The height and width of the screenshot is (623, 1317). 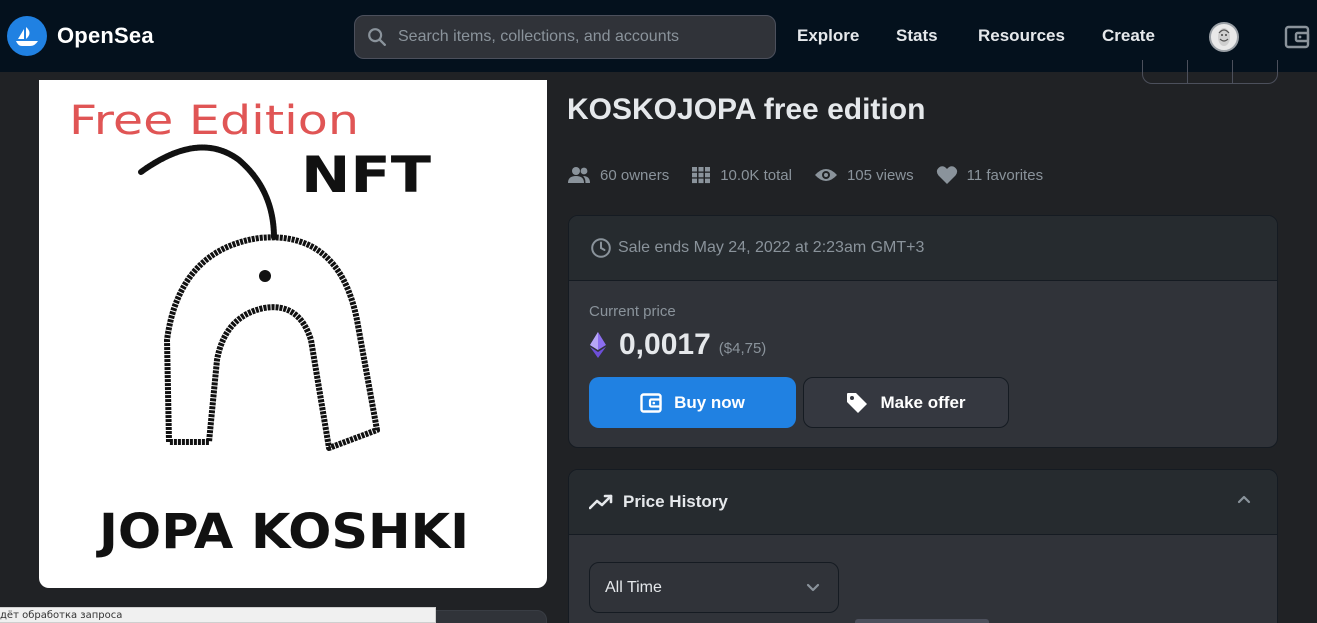 I want to click on price-history-panel: Price History All Time, so click(x=923, y=546).